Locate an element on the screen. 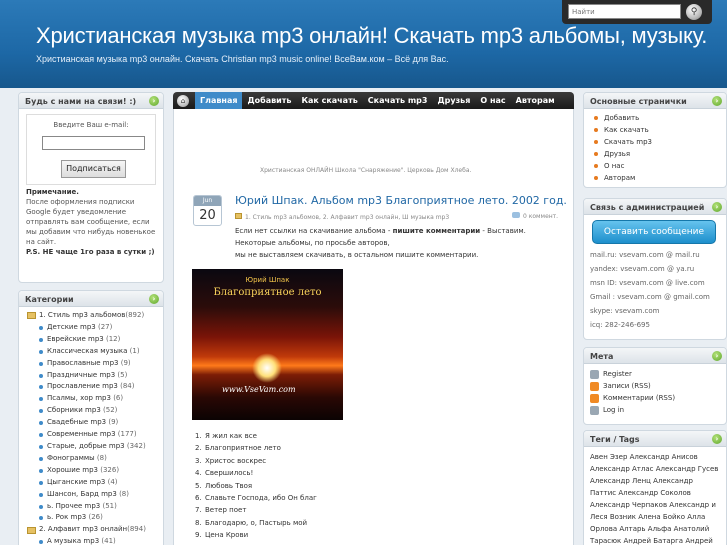 This screenshot has height=545, width=727. category-label: Сборники mp3 is located at coordinates (74, 410).